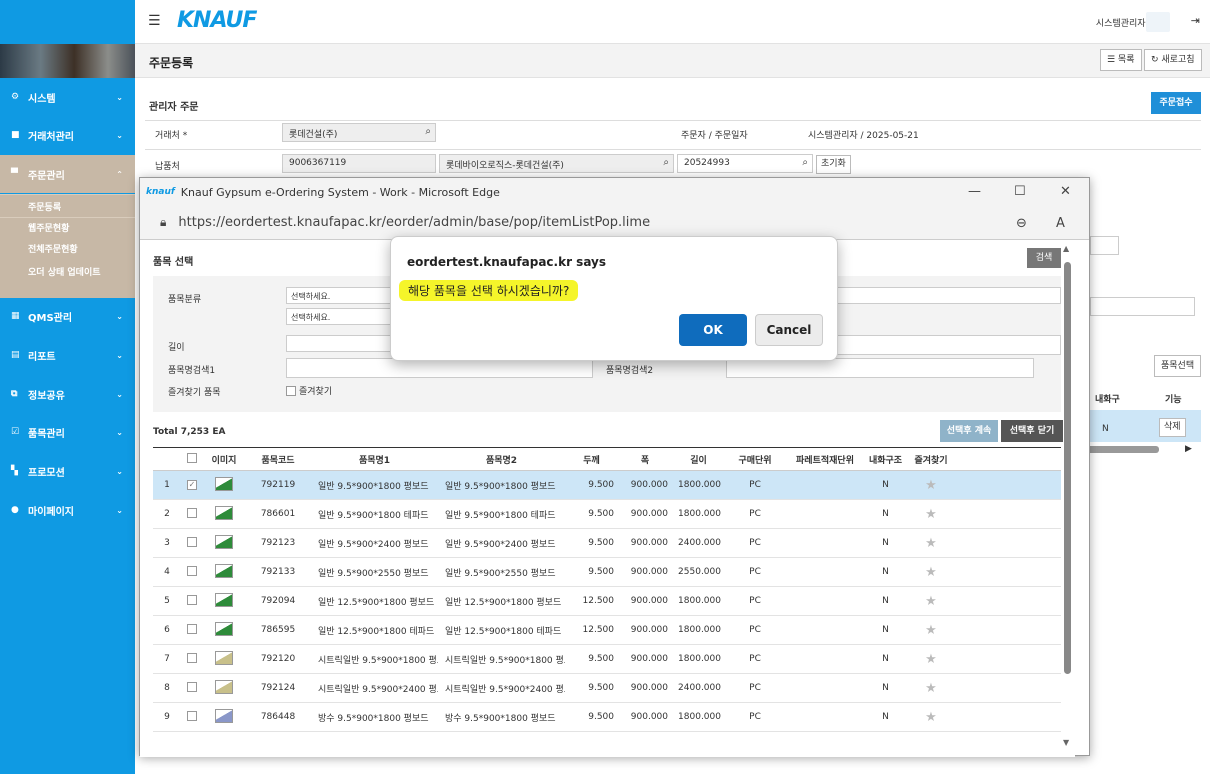  I want to click on customer-input: 롯데건설(주) ⌕, so click(359, 132).